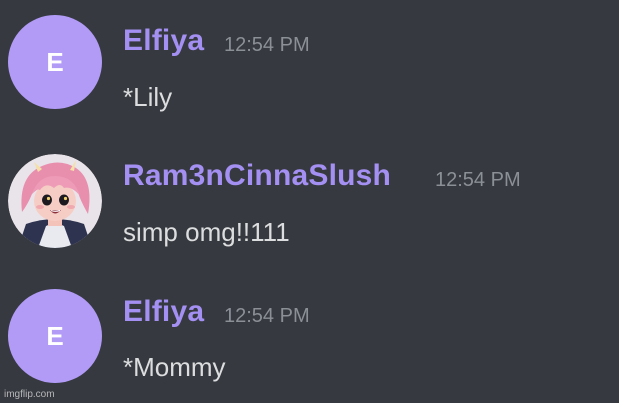 Image resolution: width=619 pixels, height=403 pixels. Describe the element at coordinates (206, 232) in the screenshot. I see `message-text: simp omg!!111` at that location.